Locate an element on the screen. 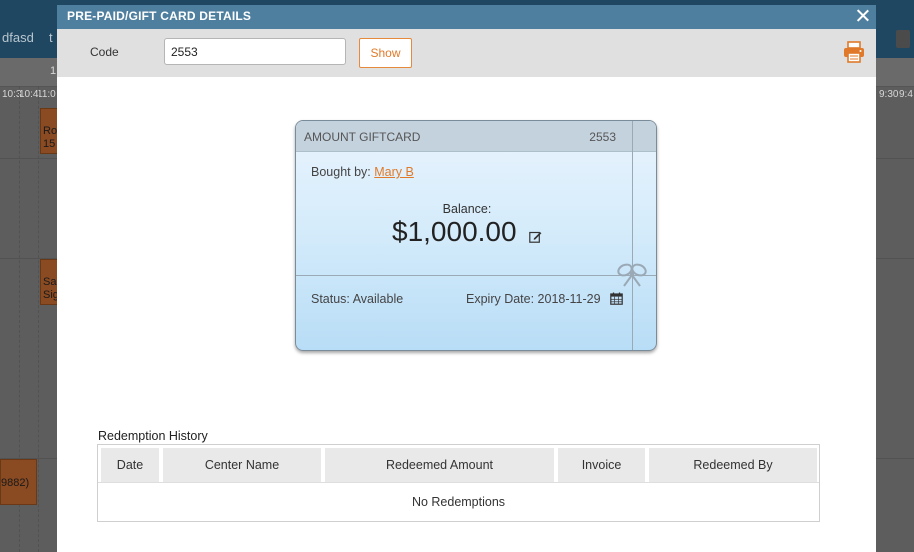 Image resolution: width=914 pixels, height=552 pixels. scheduler-tab: dfasd is located at coordinates (18, 37).